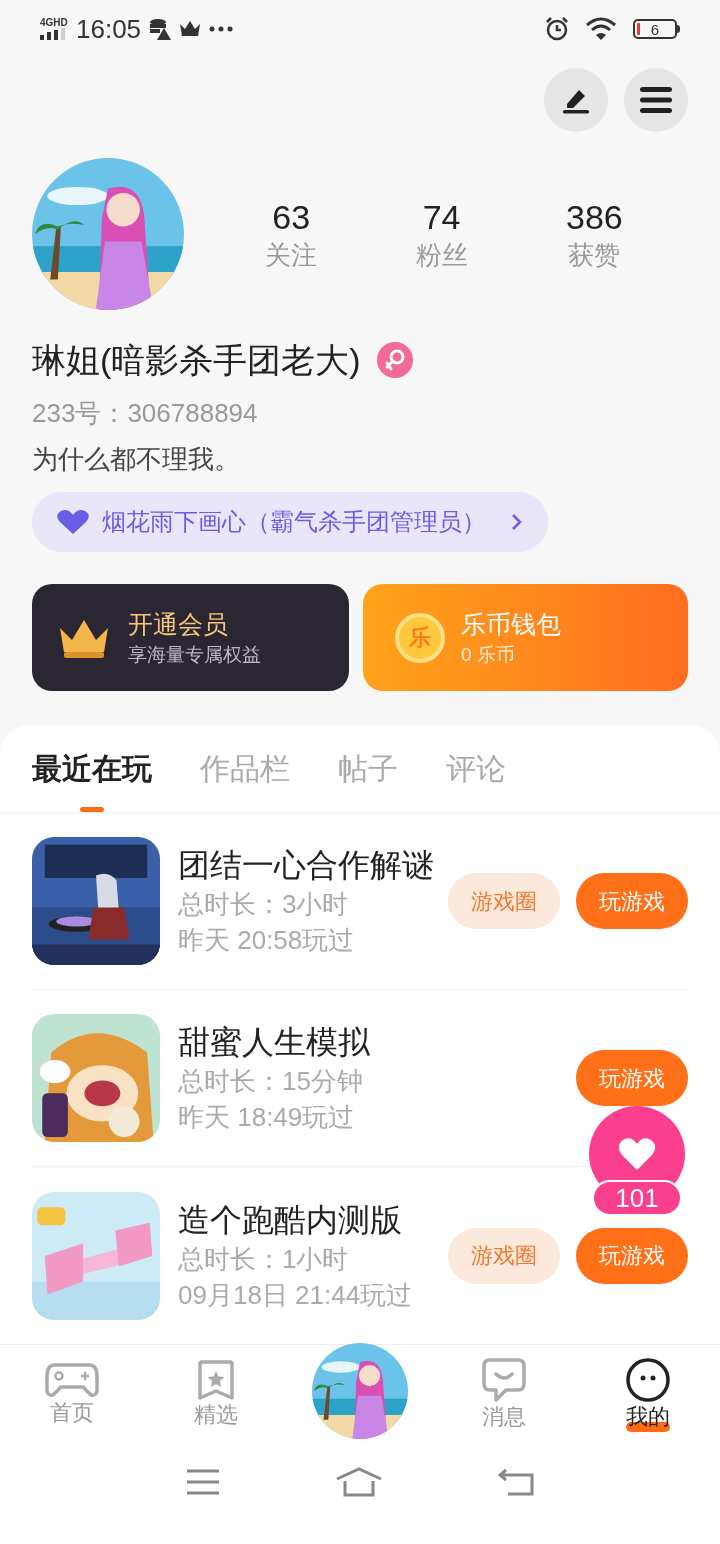  Describe the element at coordinates (109, 29) in the screenshot. I see `clock-time: 16:05` at that location.